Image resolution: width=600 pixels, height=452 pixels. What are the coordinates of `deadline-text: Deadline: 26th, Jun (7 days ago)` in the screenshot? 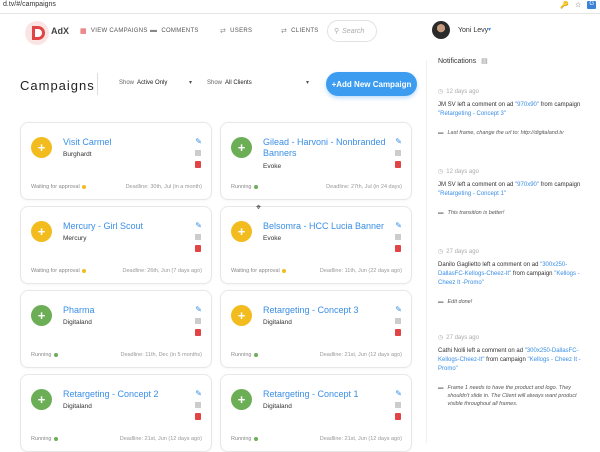 It's located at (162, 271).